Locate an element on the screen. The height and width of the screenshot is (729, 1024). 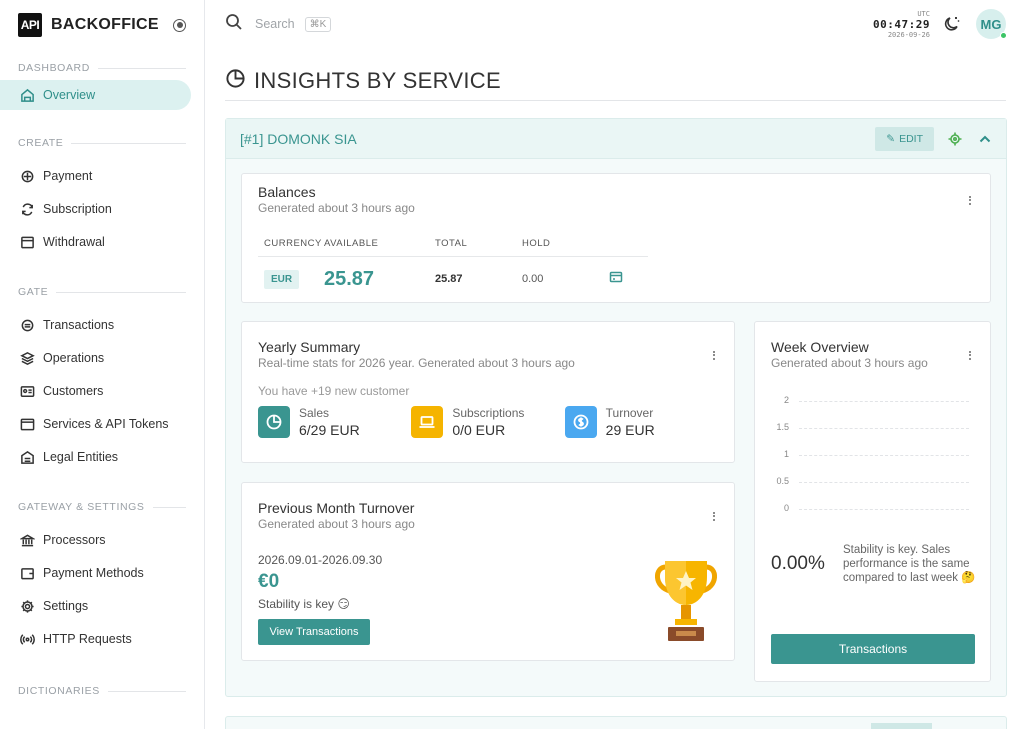
search-input: Search is located at coordinates (275, 24).